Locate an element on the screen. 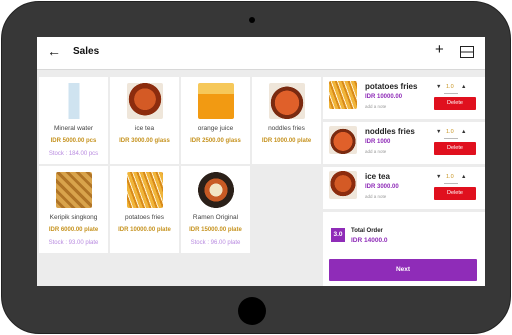 This screenshot has width=512, height=335. next-button: Next is located at coordinates (403, 270).